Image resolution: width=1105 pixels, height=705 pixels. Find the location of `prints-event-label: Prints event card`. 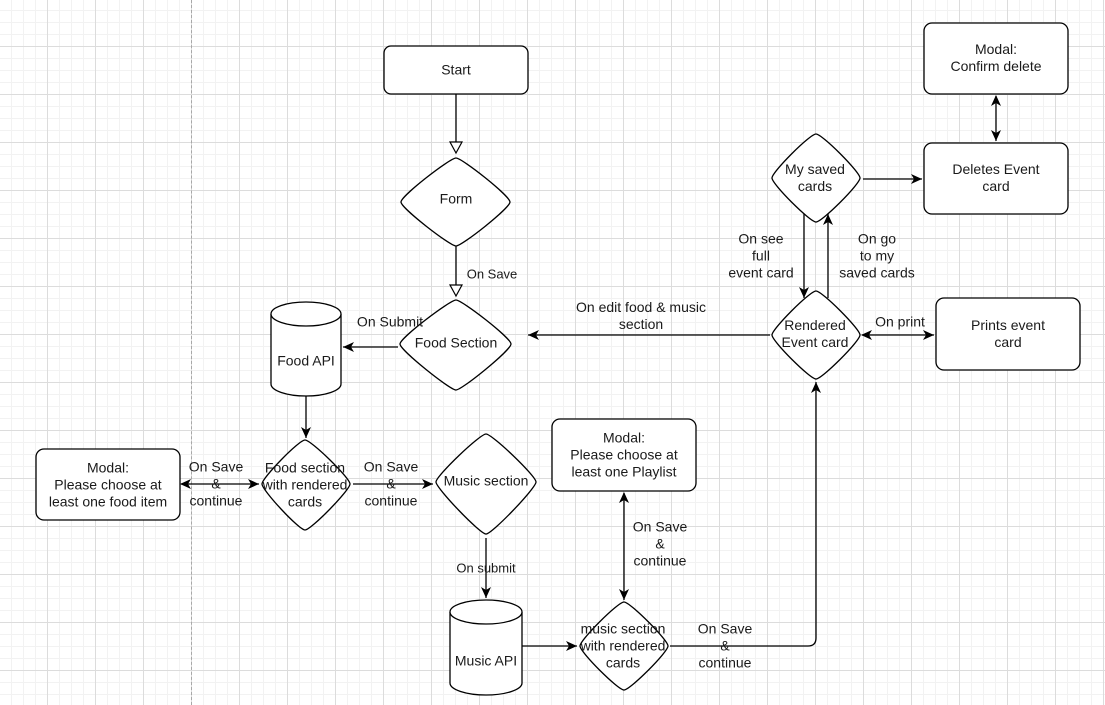

prints-event-label: Prints event card is located at coordinates (1008, 333).